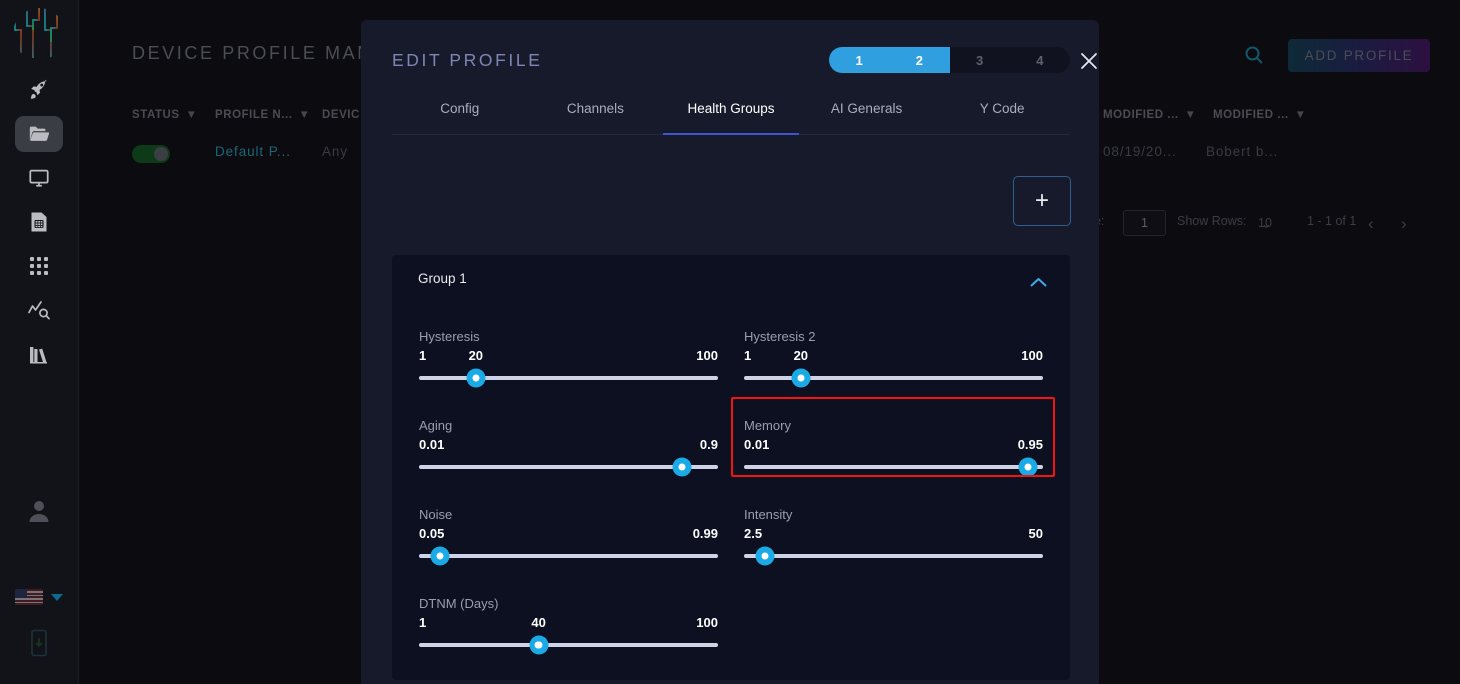 Image resolution: width=1460 pixels, height=684 pixels. Describe the element at coordinates (1371, 224) in the screenshot. I see `pagination-prev-button: ‹` at that location.